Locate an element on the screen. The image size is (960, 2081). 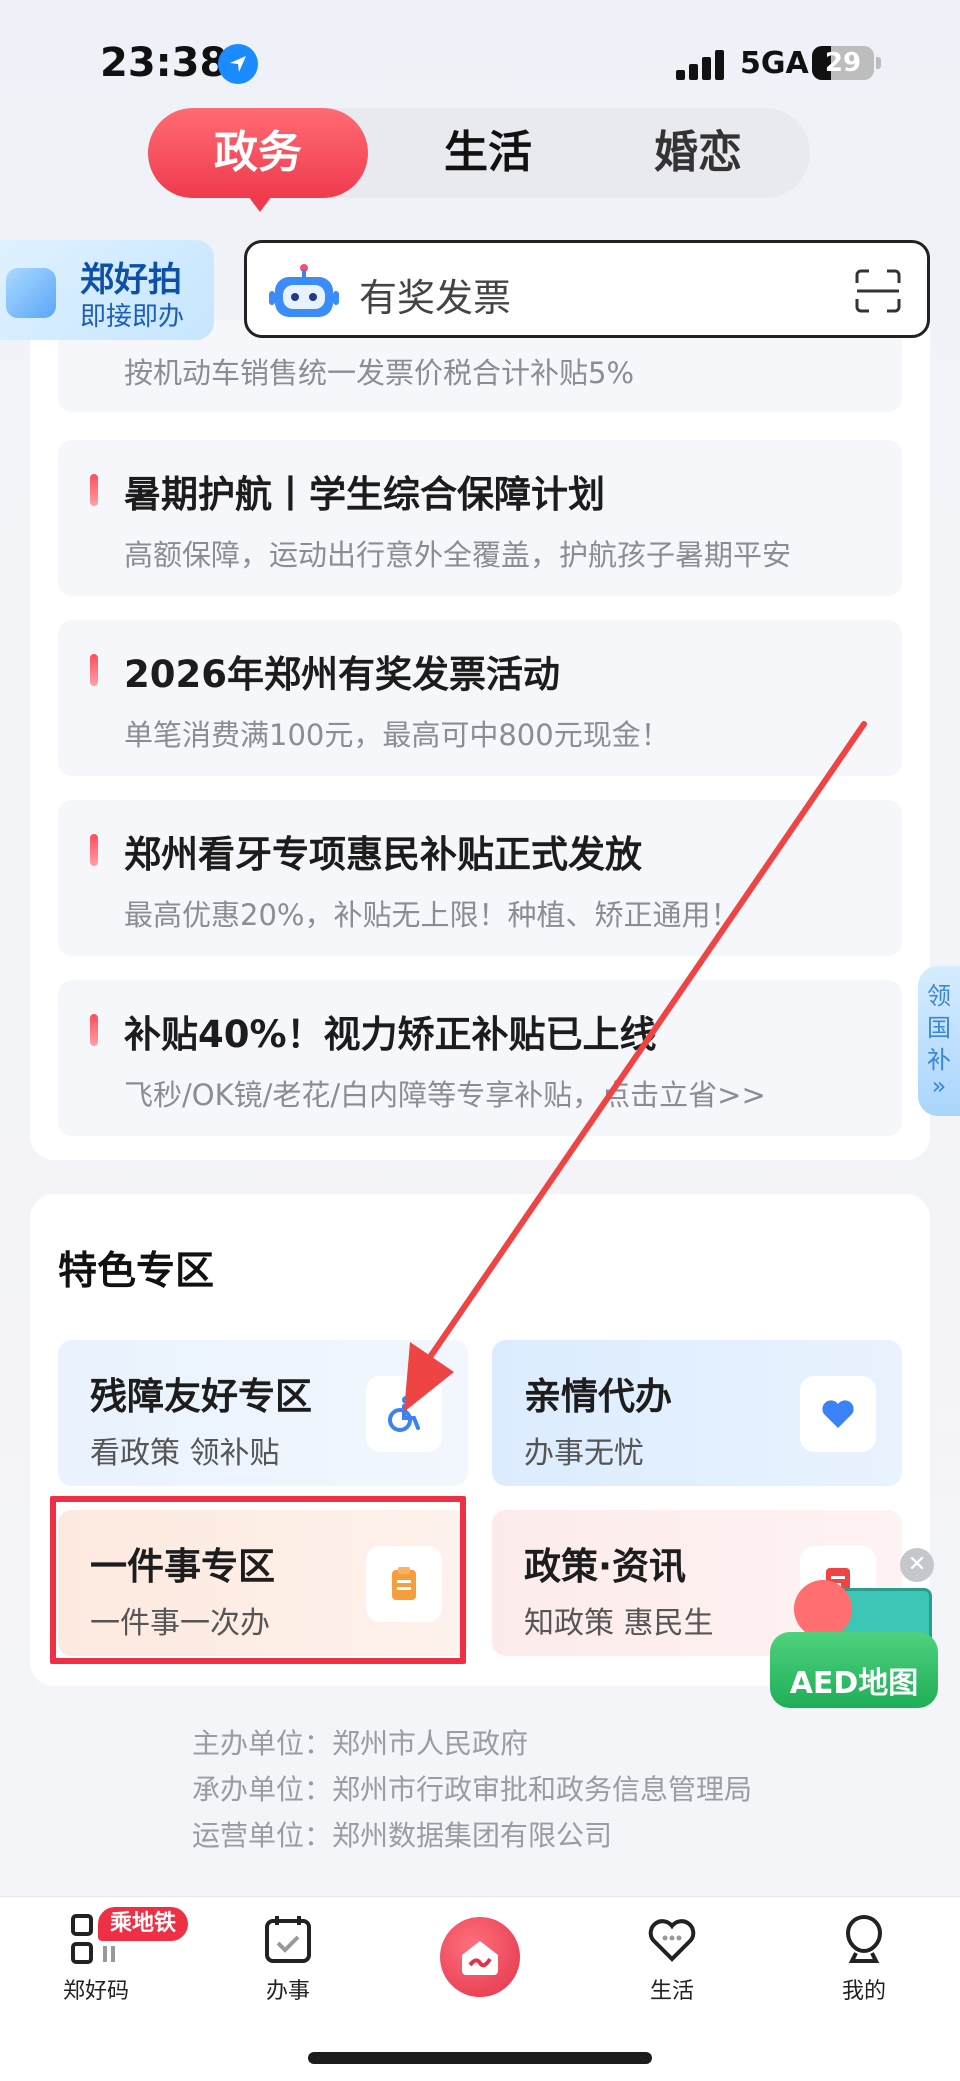
tab-dating: 婚恋 is located at coordinates (698, 153).